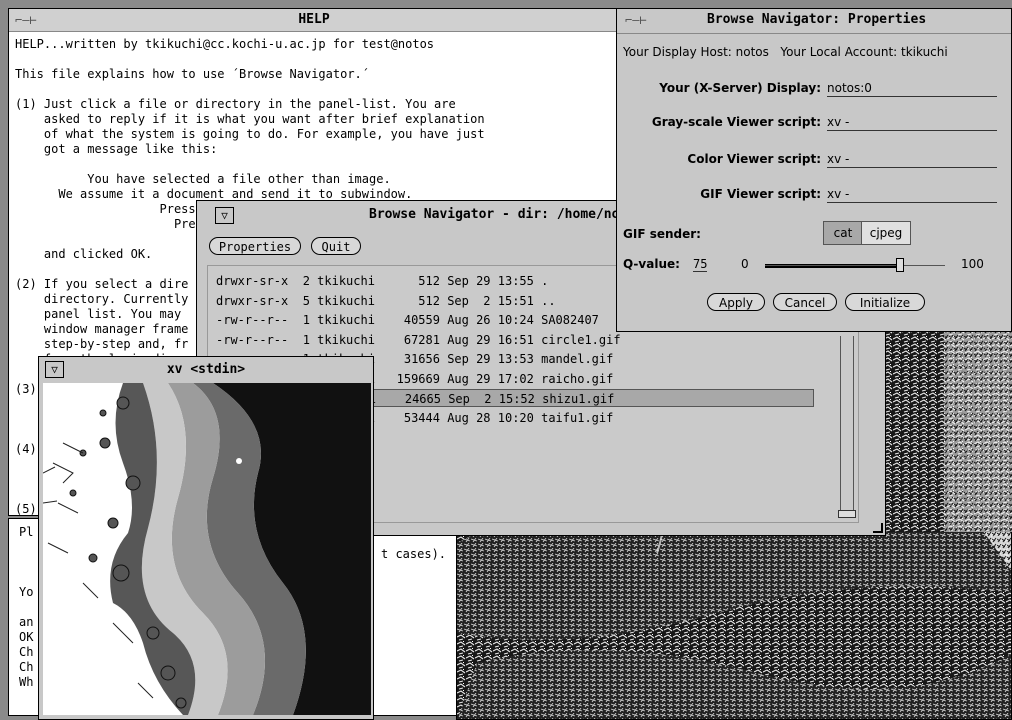 The height and width of the screenshot is (720, 1012). I want to click on help-line: directory. Currently, so click(102, 299).